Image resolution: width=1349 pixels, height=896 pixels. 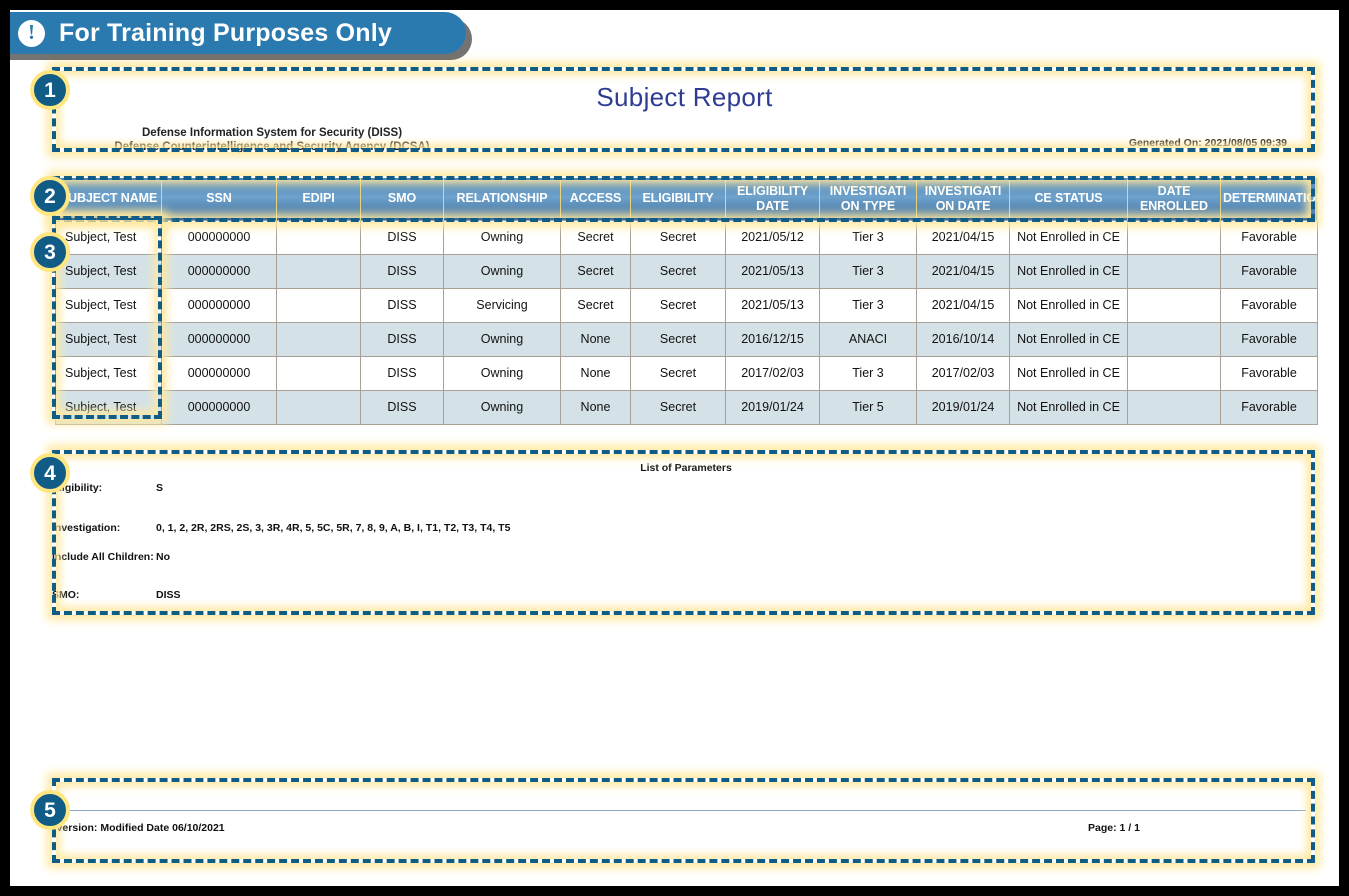 What do you see at coordinates (77, 488) in the screenshot?
I see `parameter-label: Eligibility:` at bounding box center [77, 488].